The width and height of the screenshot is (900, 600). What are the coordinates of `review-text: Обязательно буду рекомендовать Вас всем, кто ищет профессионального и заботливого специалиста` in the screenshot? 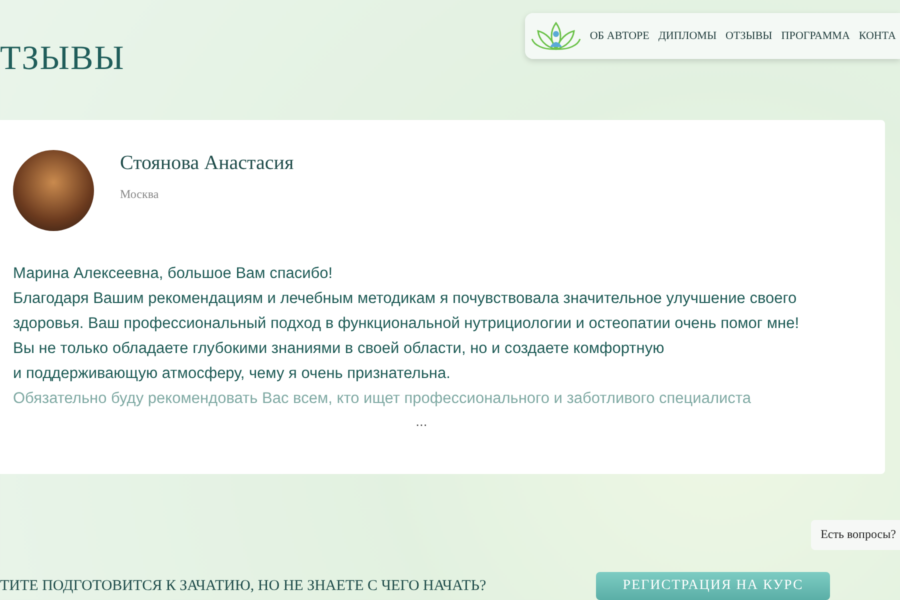 It's located at (382, 399).